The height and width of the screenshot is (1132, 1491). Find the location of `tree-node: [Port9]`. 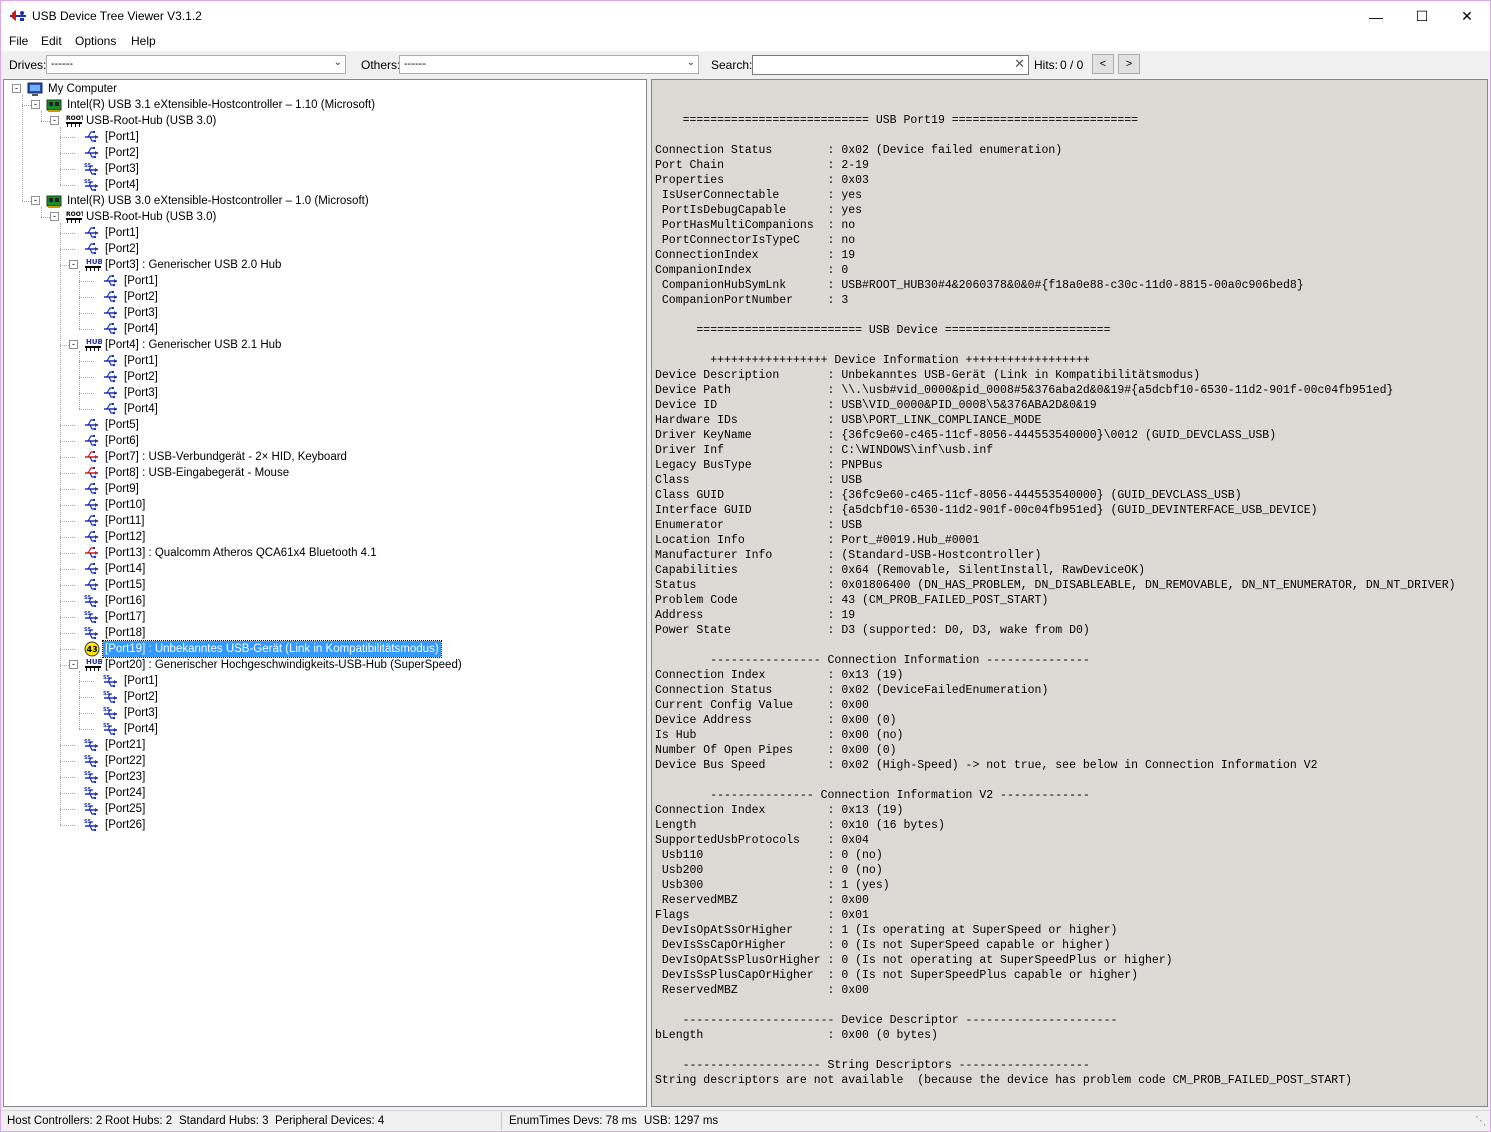

tree-node: [Port9] is located at coordinates (324, 489).